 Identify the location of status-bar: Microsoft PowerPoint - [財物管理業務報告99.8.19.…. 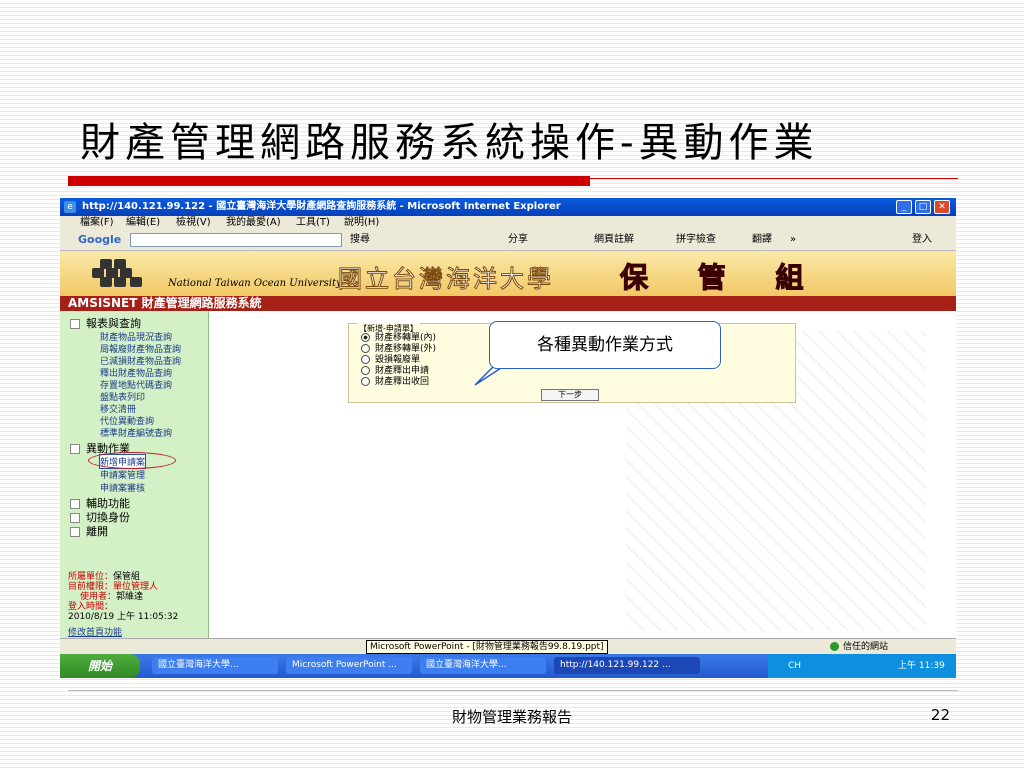
(508, 646).